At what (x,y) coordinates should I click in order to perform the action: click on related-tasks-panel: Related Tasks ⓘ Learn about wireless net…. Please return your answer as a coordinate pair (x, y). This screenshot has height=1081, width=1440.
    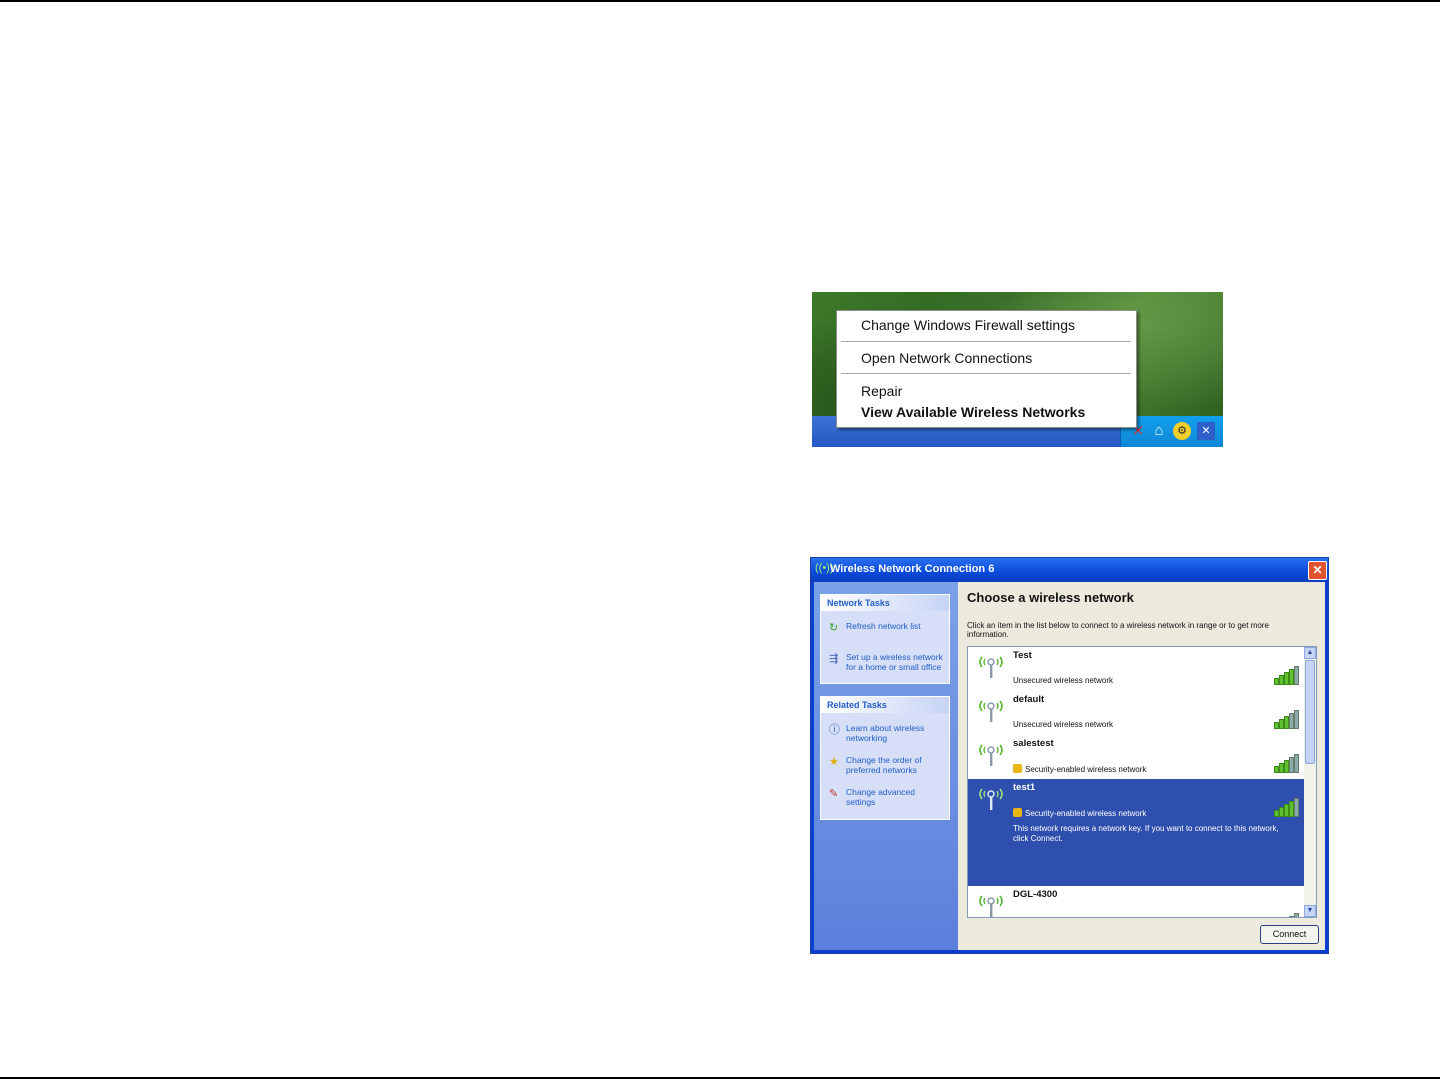
    Looking at the image, I should click on (885, 758).